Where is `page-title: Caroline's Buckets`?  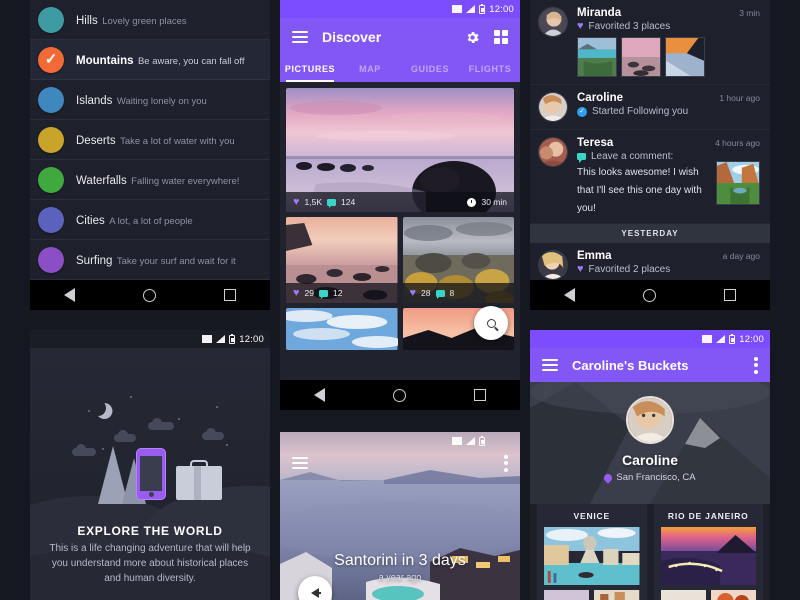 page-title: Caroline's Buckets is located at coordinates (630, 365).